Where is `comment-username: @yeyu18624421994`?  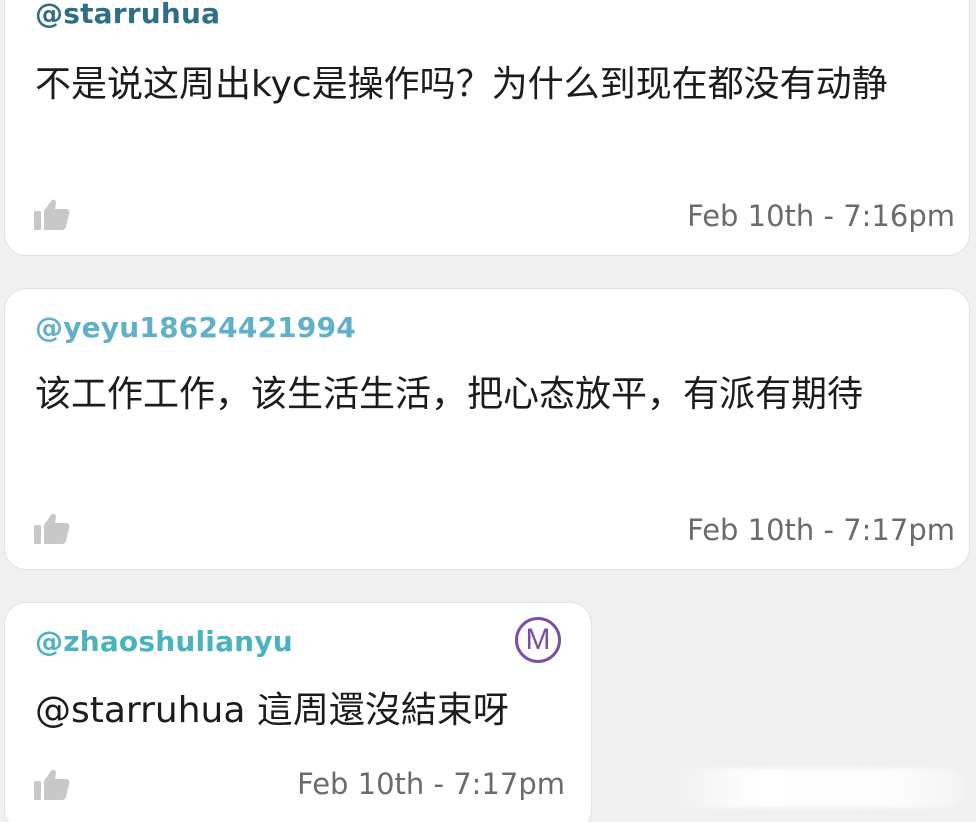 comment-username: @yeyu18624421994 is located at coordinates (195, 327).